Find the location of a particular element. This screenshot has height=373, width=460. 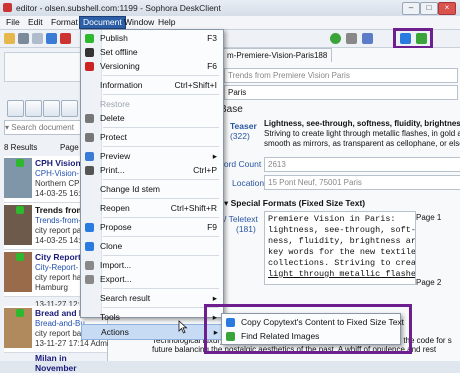

search-input: ▾ Search document is located at coordinates (43, 127).